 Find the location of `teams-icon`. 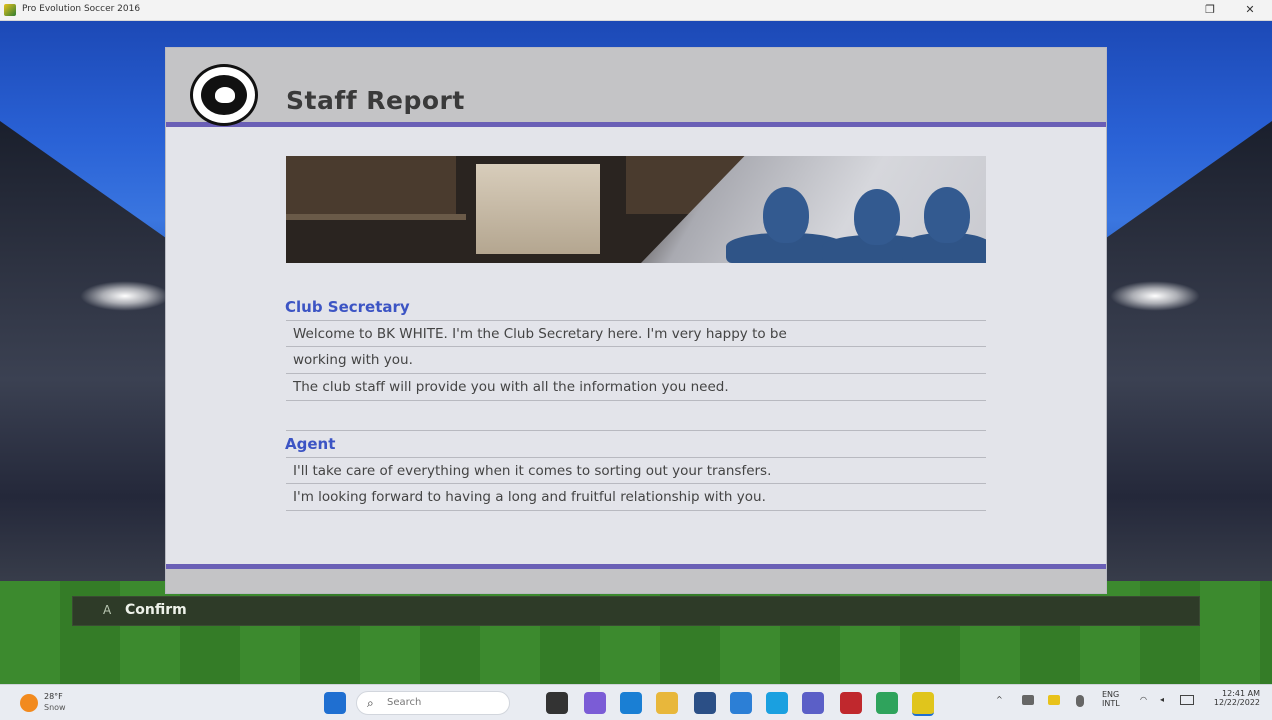

teams-icon is located at coordinates (813, 703).